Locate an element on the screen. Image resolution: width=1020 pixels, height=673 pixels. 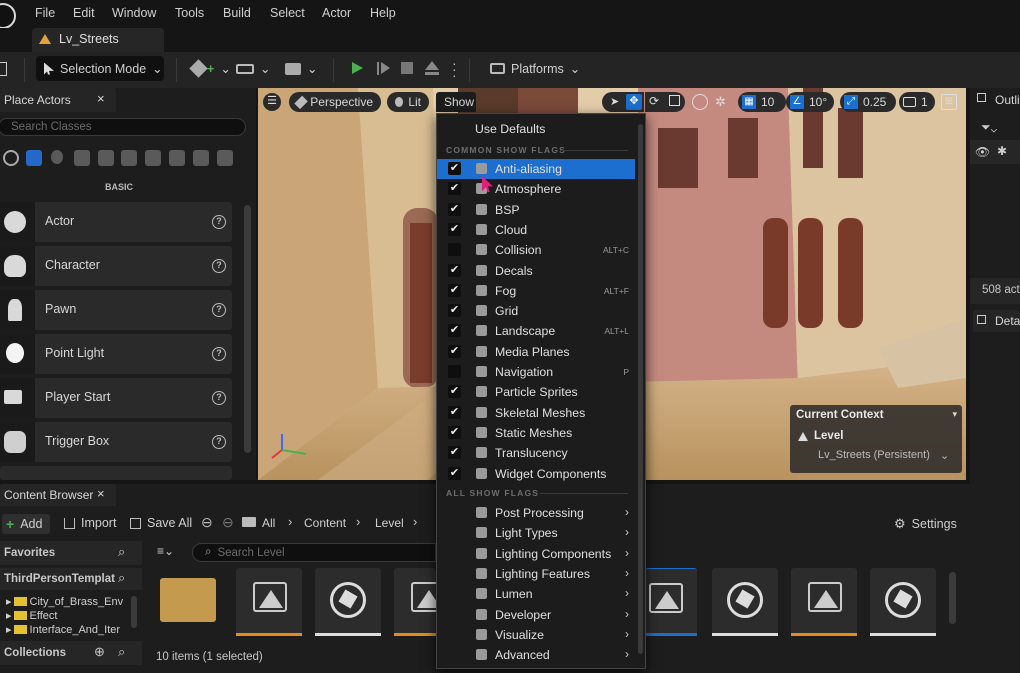
selection-mode-dropdown: Selection Mode ⌄ is located at coordinates (100, 68).